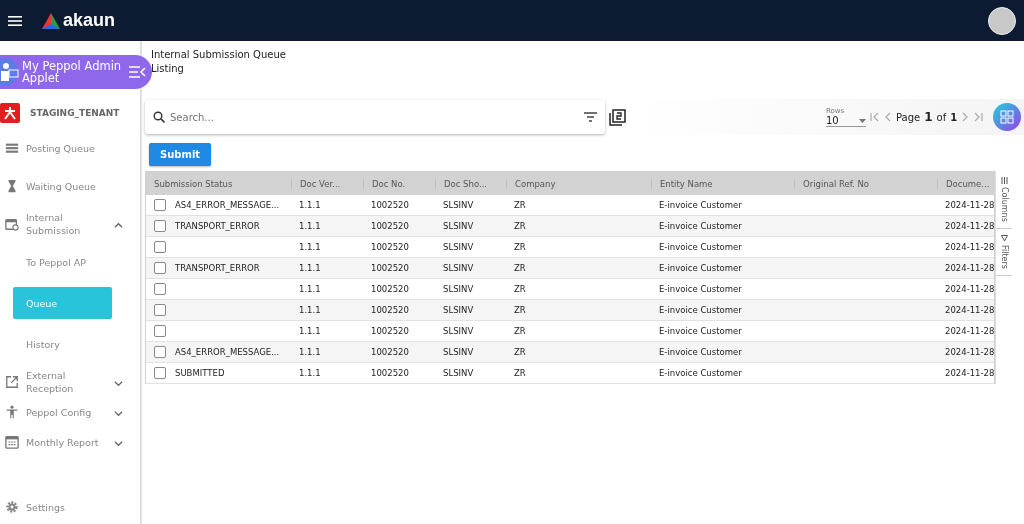 This screenshot has width=1024, height=524. Describe the element at coordinates (159, 117) in the screenshot. I see `search-icon` at that location.